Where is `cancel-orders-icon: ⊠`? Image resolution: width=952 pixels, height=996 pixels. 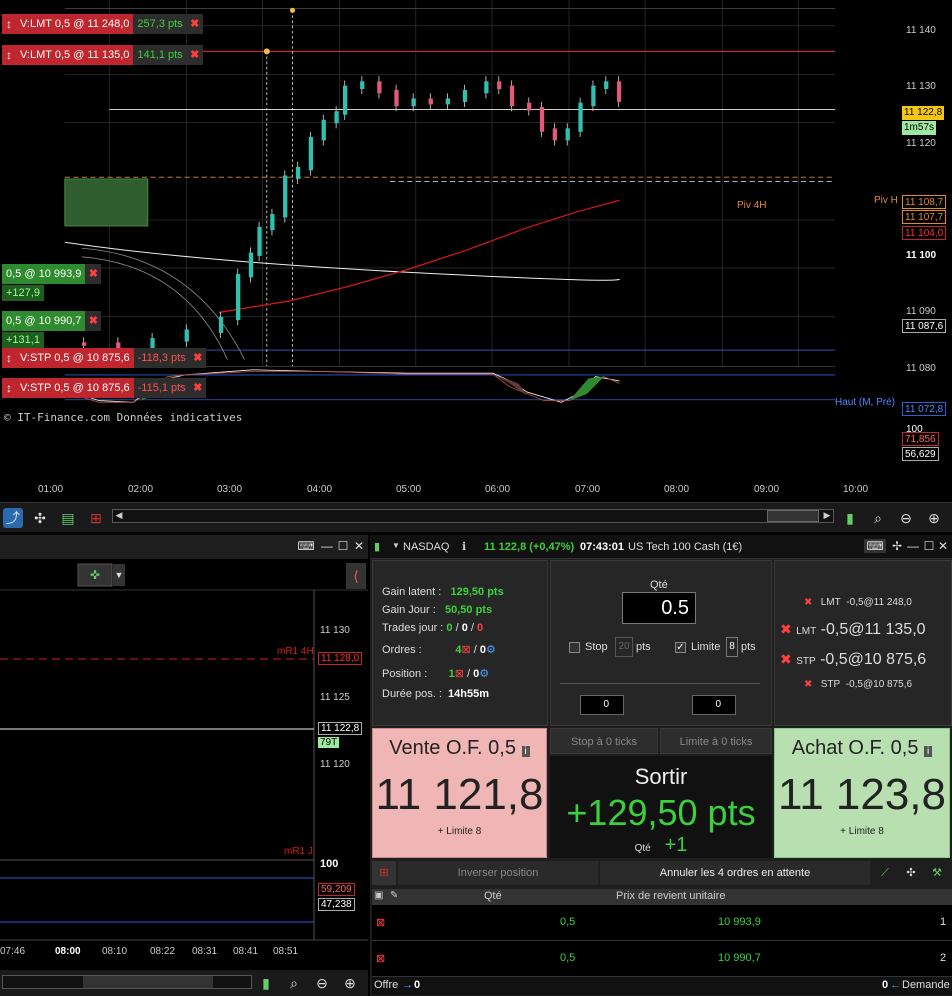
cancel-orders-icon: ⊠ is located at coordinates (465, 650).